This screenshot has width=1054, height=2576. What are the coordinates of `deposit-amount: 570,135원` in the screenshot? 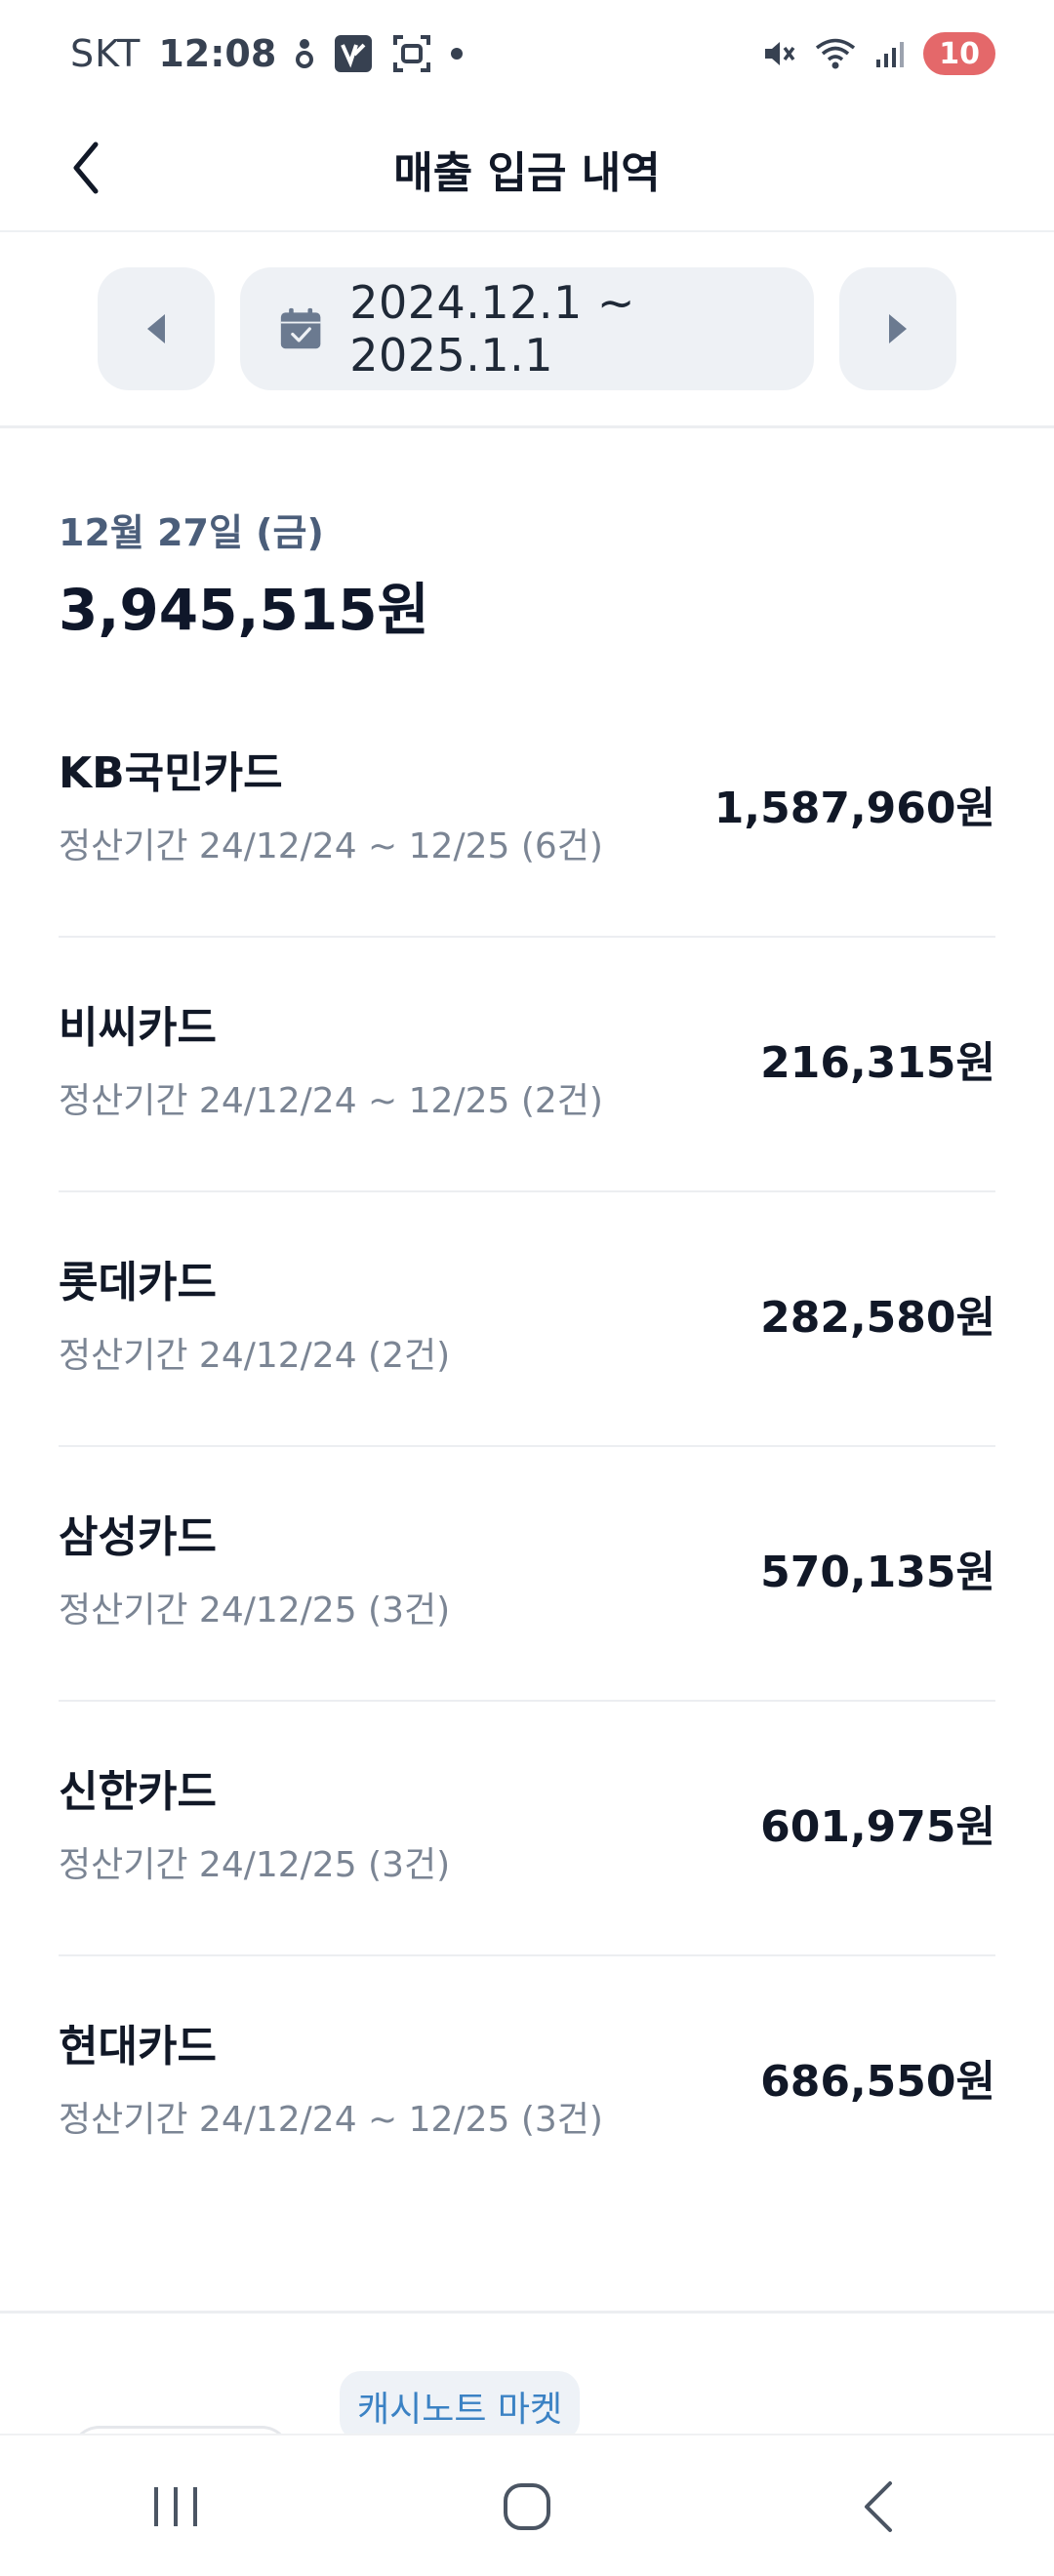 It's located at (877, 1572).